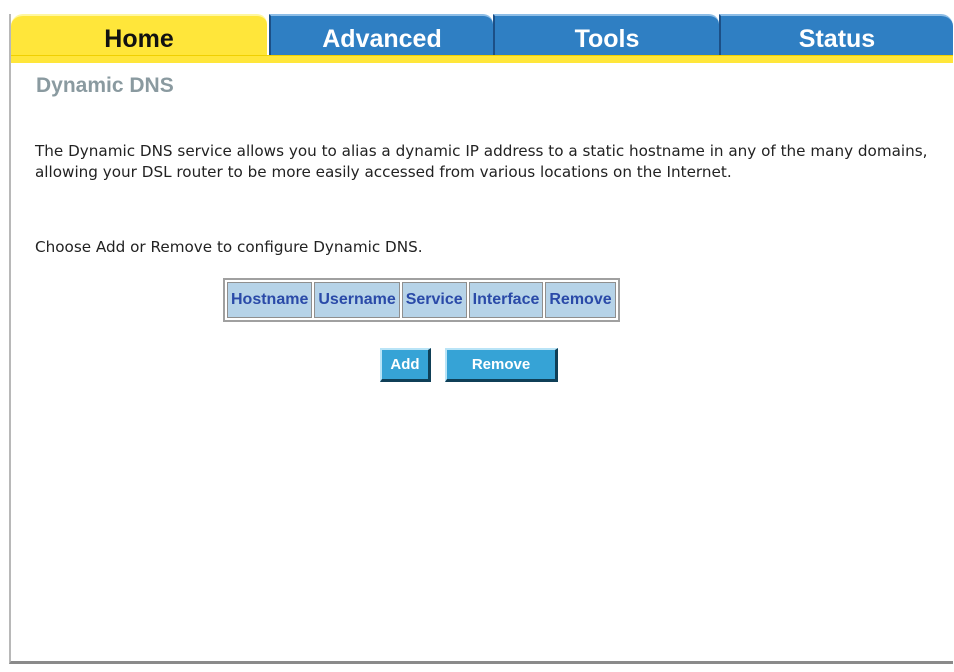 The height and width of the screenshot is (672, 954). What do you see at coordinates (105, 85) in the screenshot?
I see `page-title: Dynamic DNS` at bounding box center [105, 85].